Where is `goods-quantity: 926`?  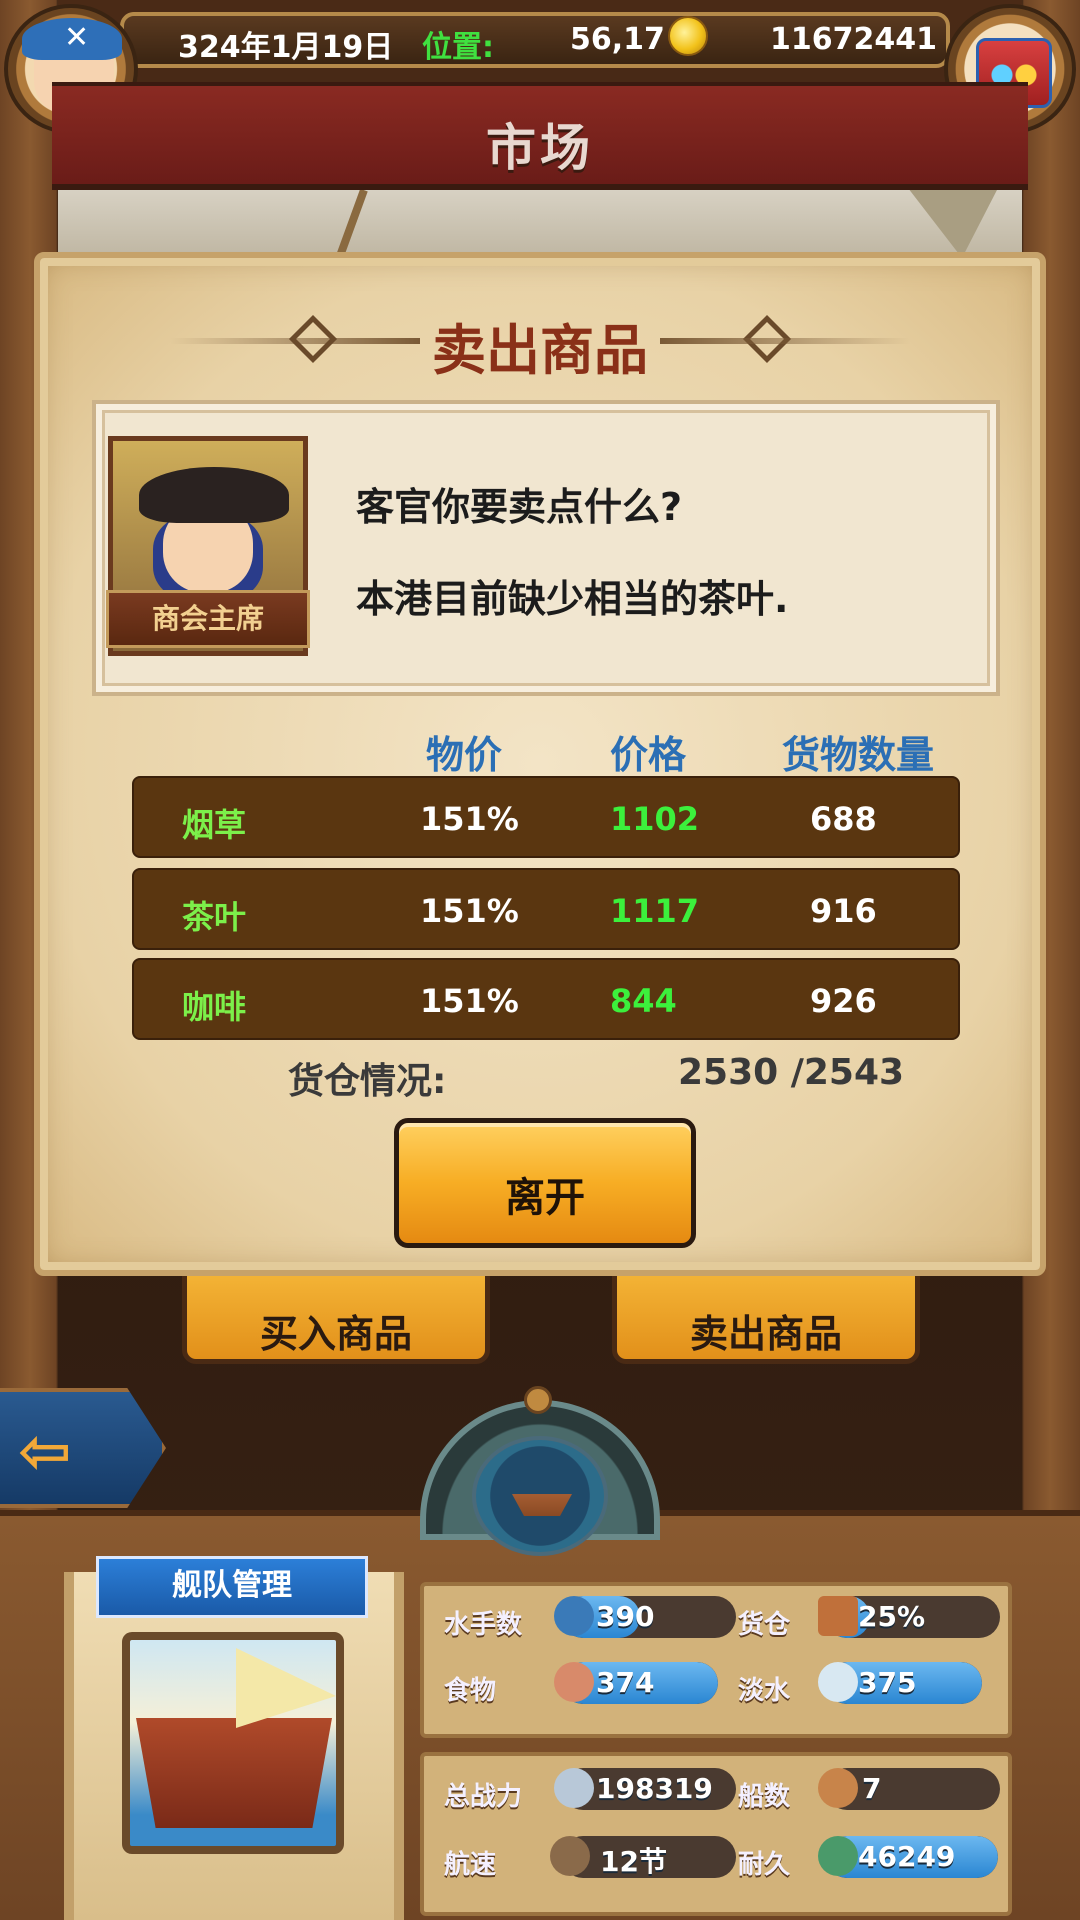
goods-quantity: 926 is located at coordinates (843, 1001).